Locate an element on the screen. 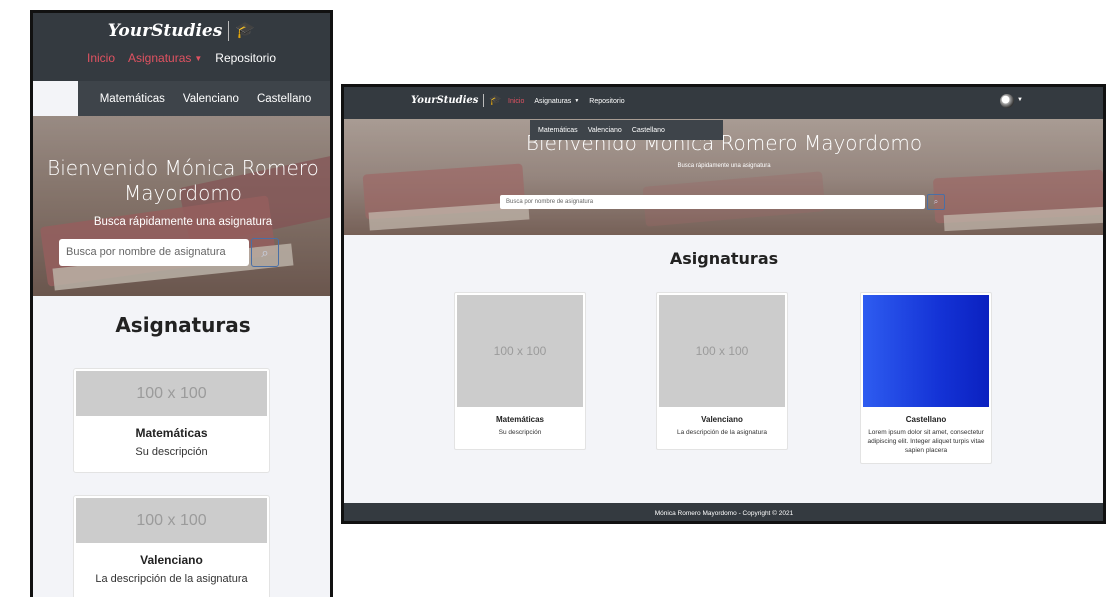 The height and width of the screenshot is (597, 1106). card-thumbnail is located at coordinates (926, 351).